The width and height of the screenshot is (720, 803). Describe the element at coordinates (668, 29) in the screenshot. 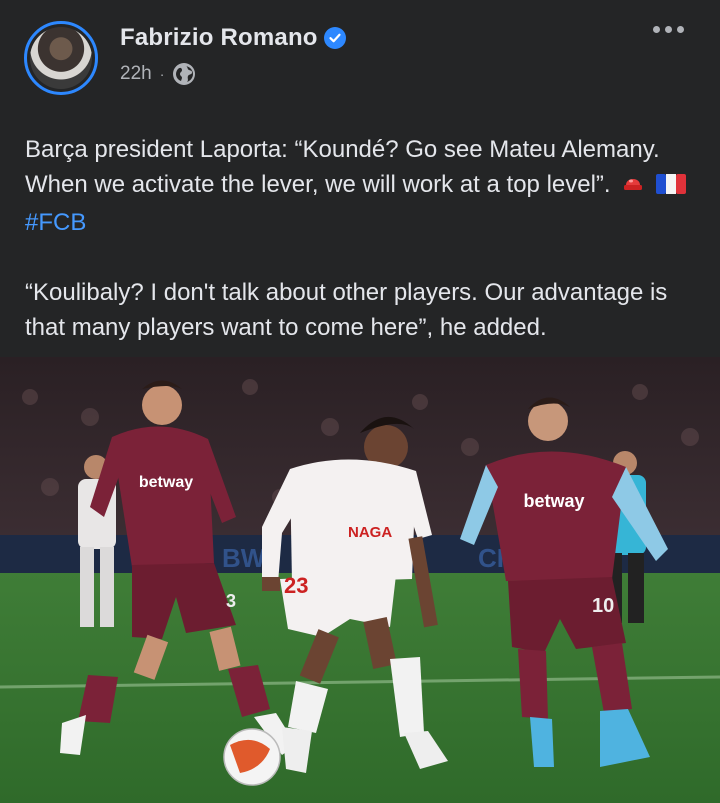

I see `more-options-icon` at that location.